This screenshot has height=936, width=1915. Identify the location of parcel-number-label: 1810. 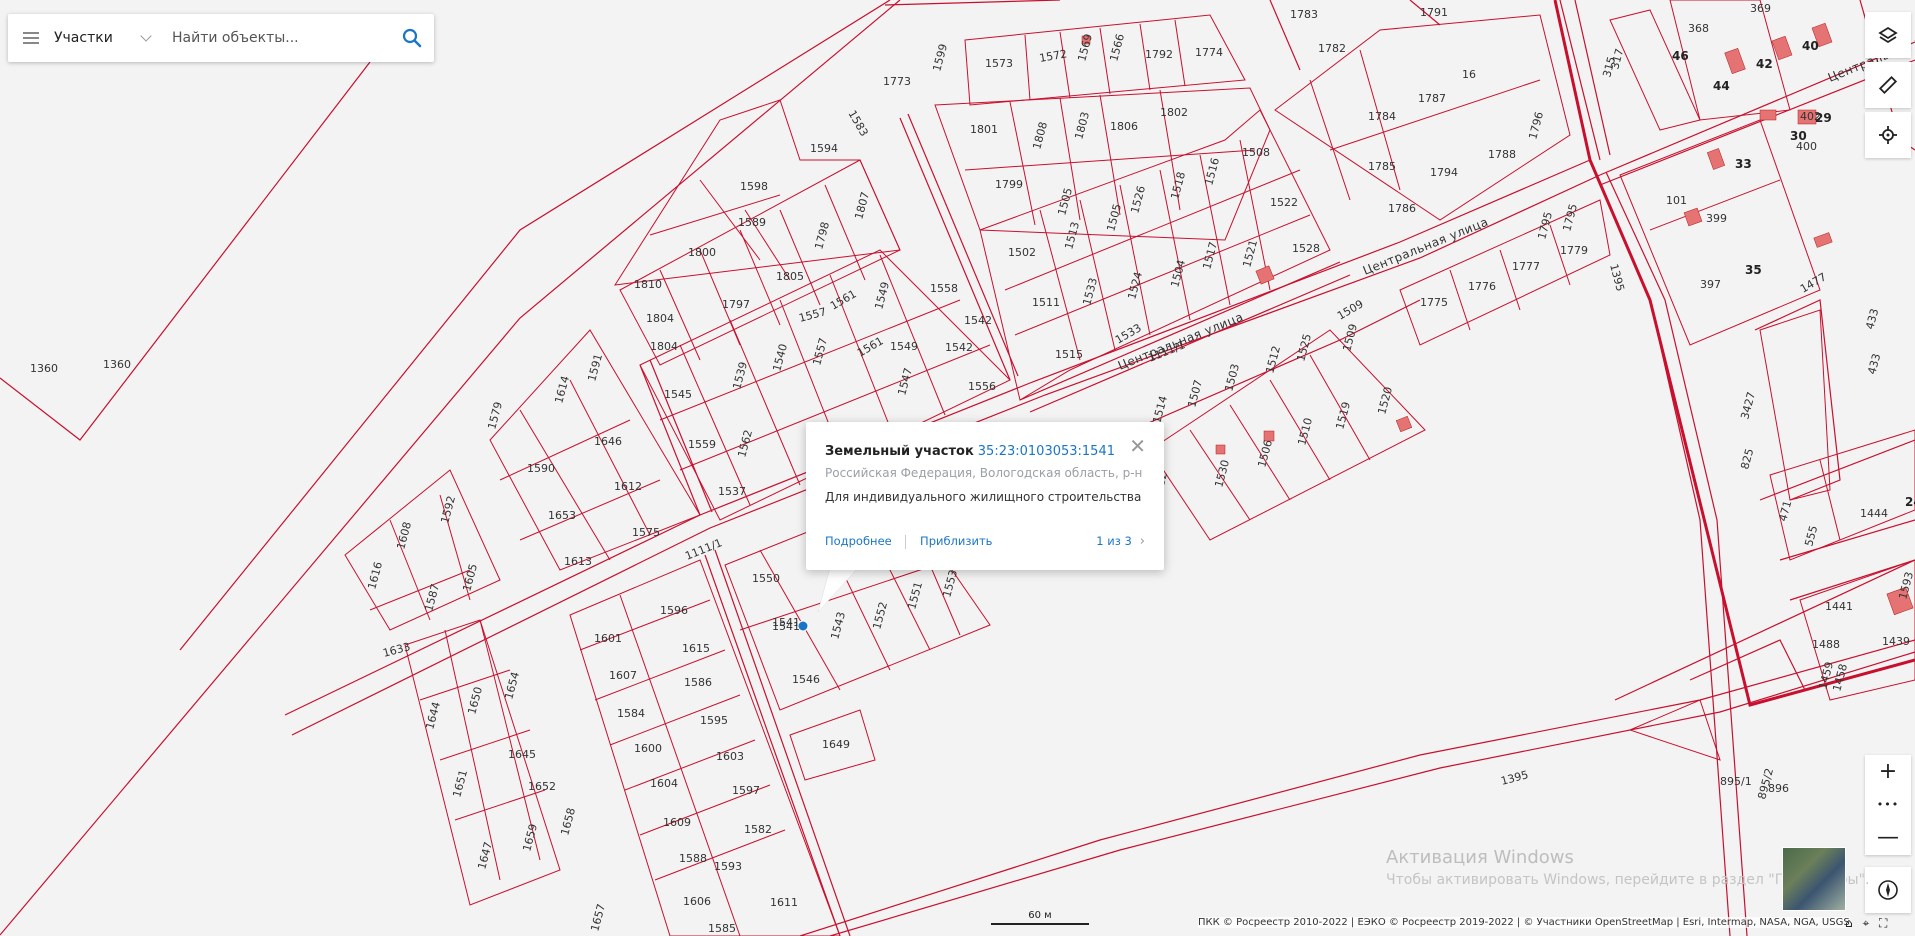
(648, 284).